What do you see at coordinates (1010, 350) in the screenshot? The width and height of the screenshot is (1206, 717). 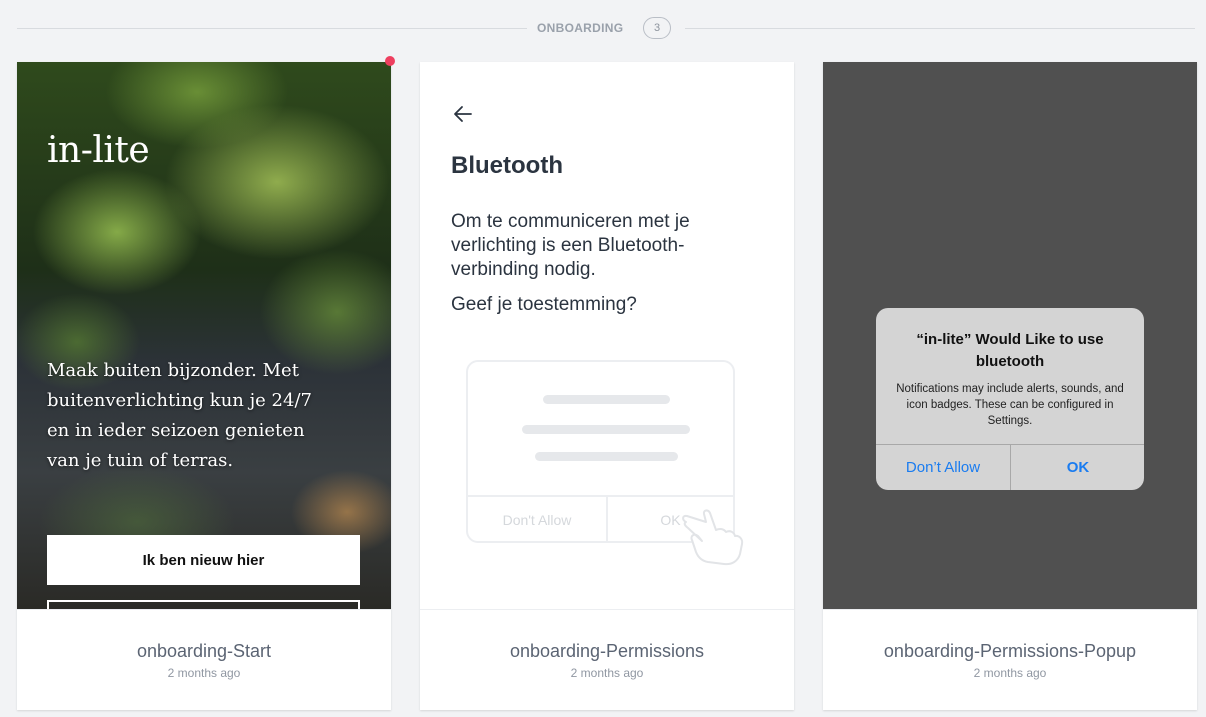 I see `alert-title: “in-lite” Would Like to use bluetooth` at bounding box center [1010, 350].